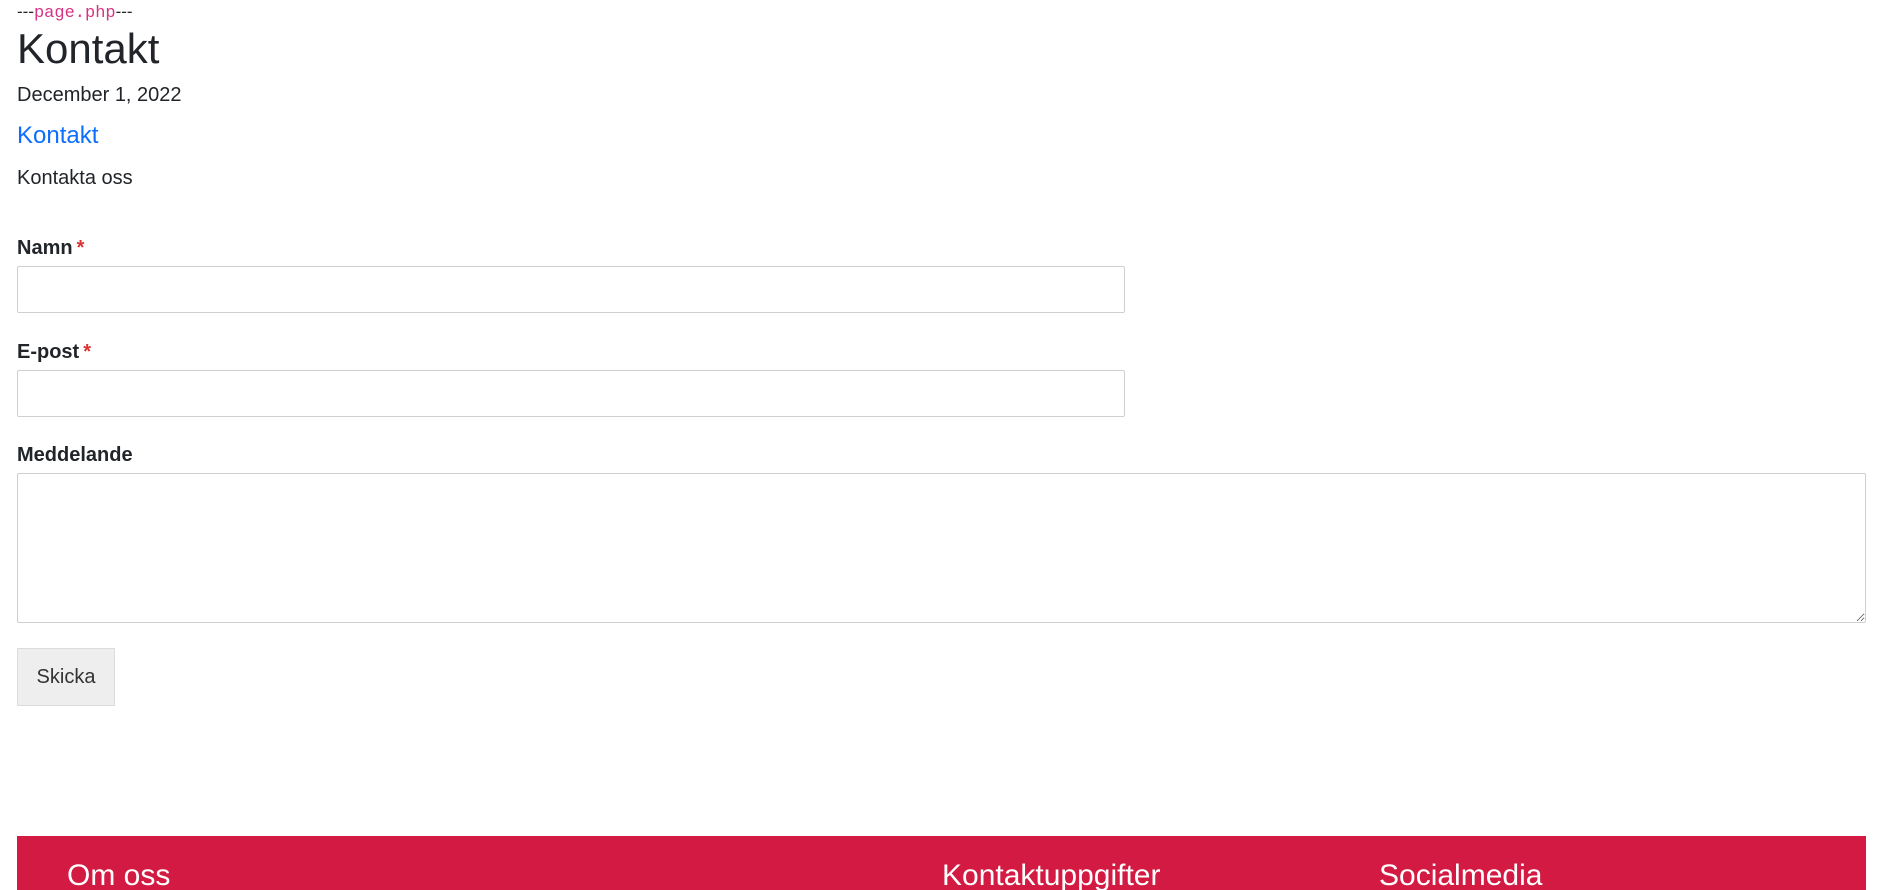 This screenshot has height=890, width=1877. I want to click on template-debug-marker: ---page.php---, so click(75, 13).